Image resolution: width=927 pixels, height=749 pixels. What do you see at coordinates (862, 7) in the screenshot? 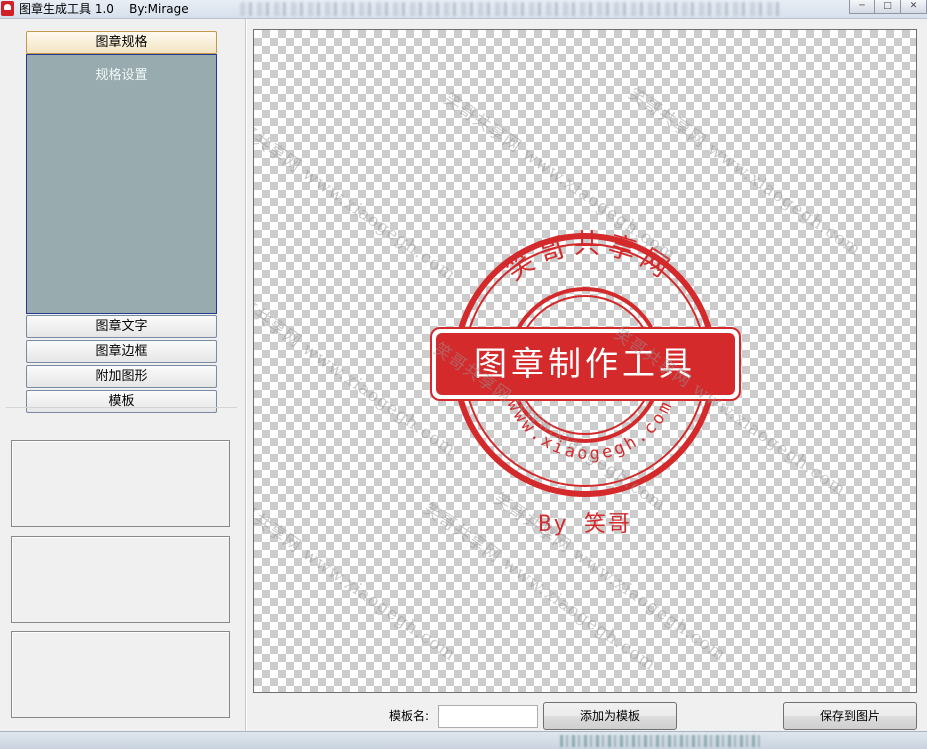
I see `minimize-icon: ─` at bounding box center [862, 7].